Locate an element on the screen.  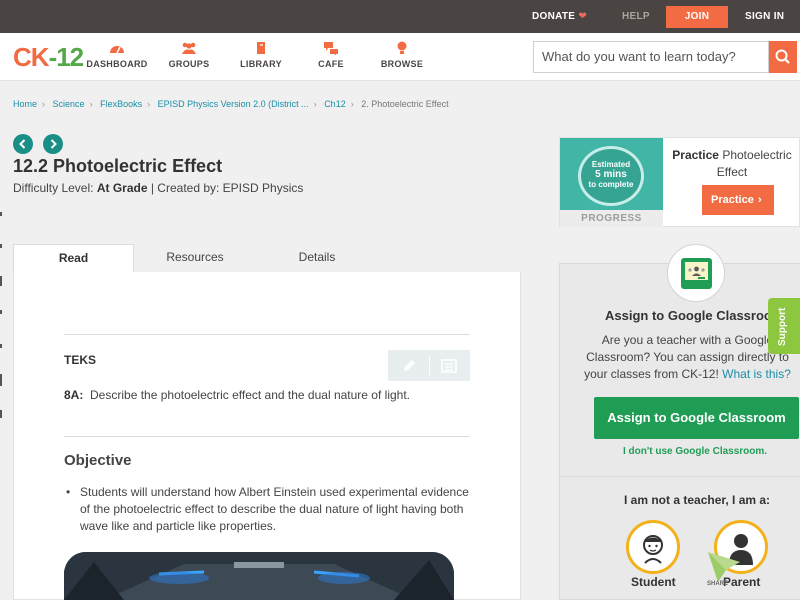
estimated-minutes: 5 mins is located at coordinates (611, 174).